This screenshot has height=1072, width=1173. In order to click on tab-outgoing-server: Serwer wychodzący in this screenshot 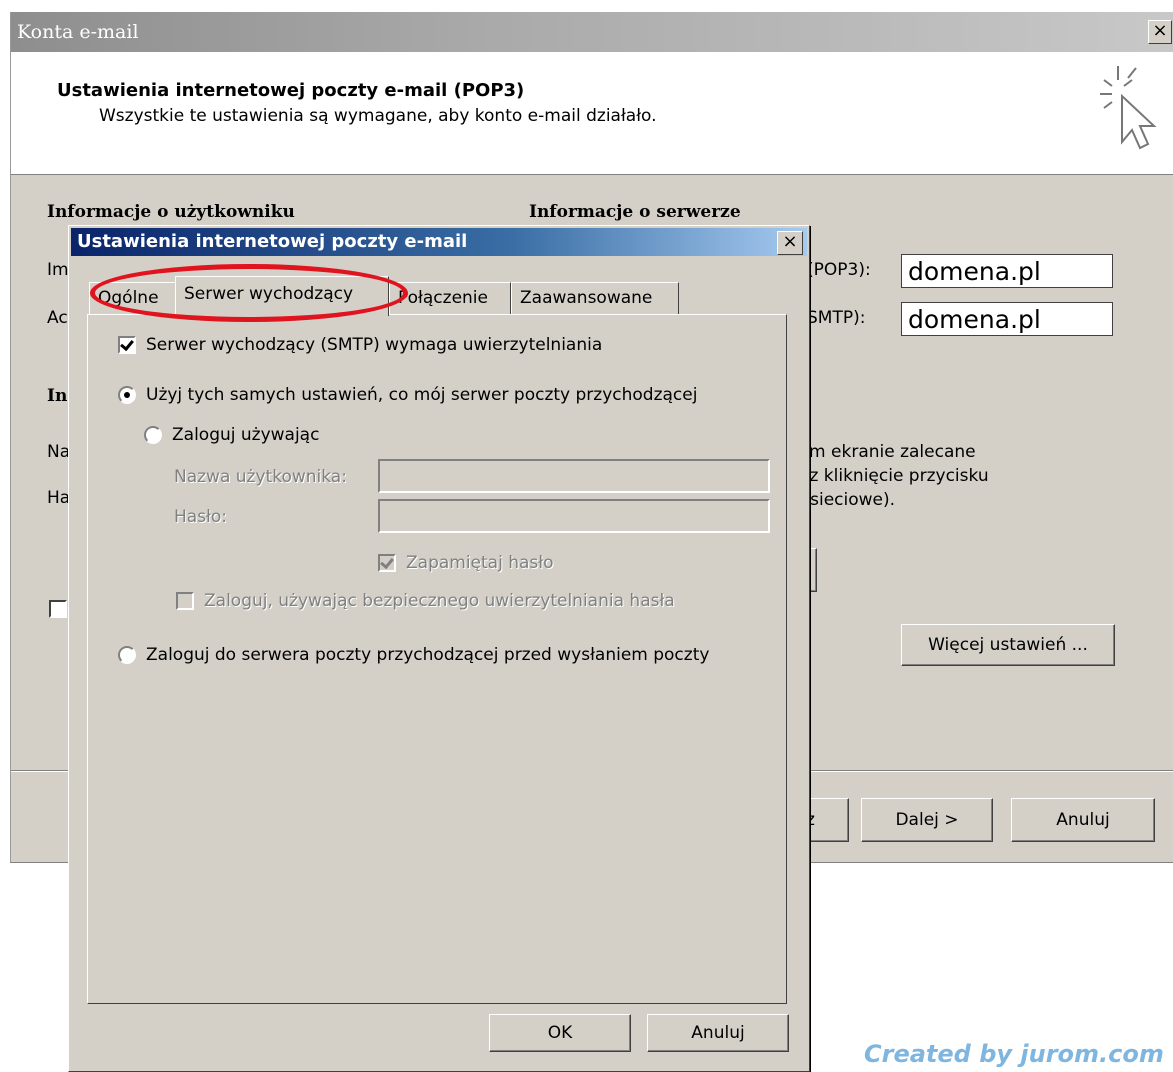, I will do `click(282, 296)`.